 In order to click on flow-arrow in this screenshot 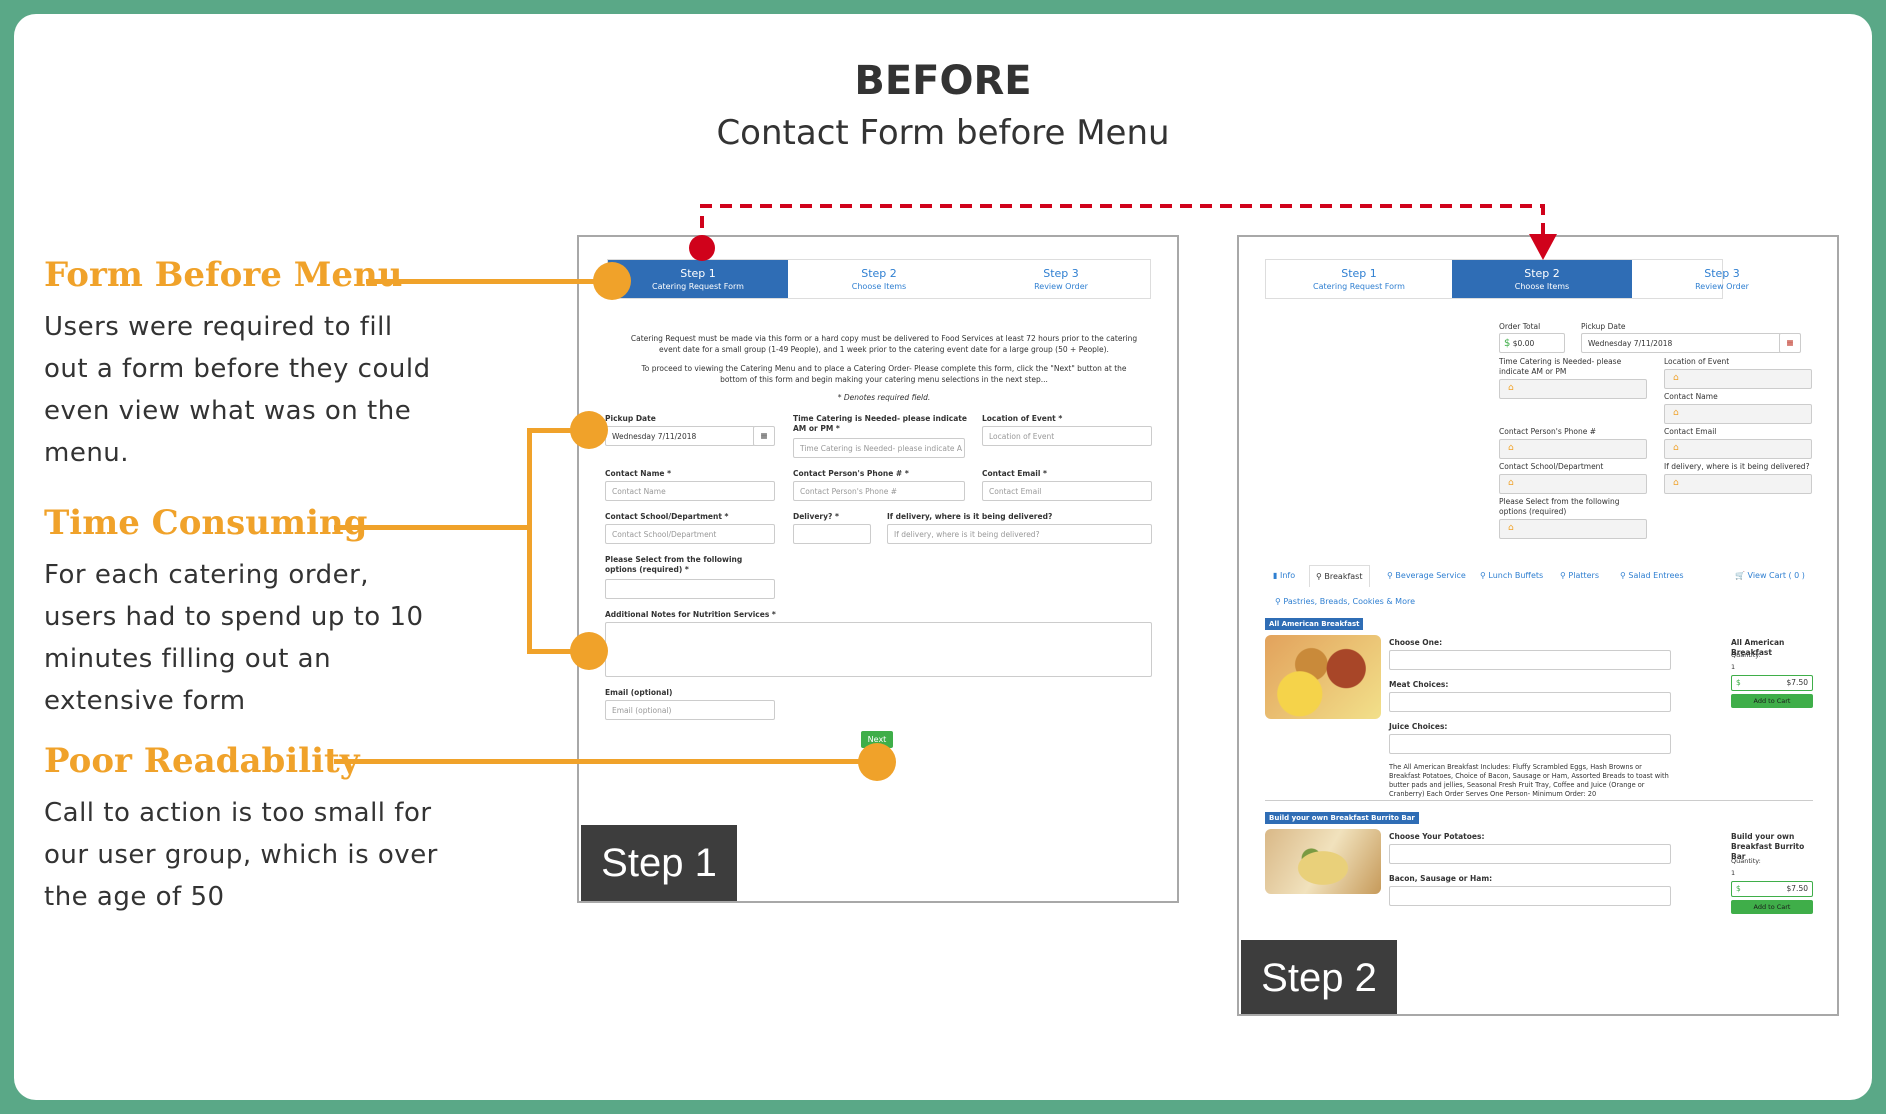, I will do `click(1123, 232)`.